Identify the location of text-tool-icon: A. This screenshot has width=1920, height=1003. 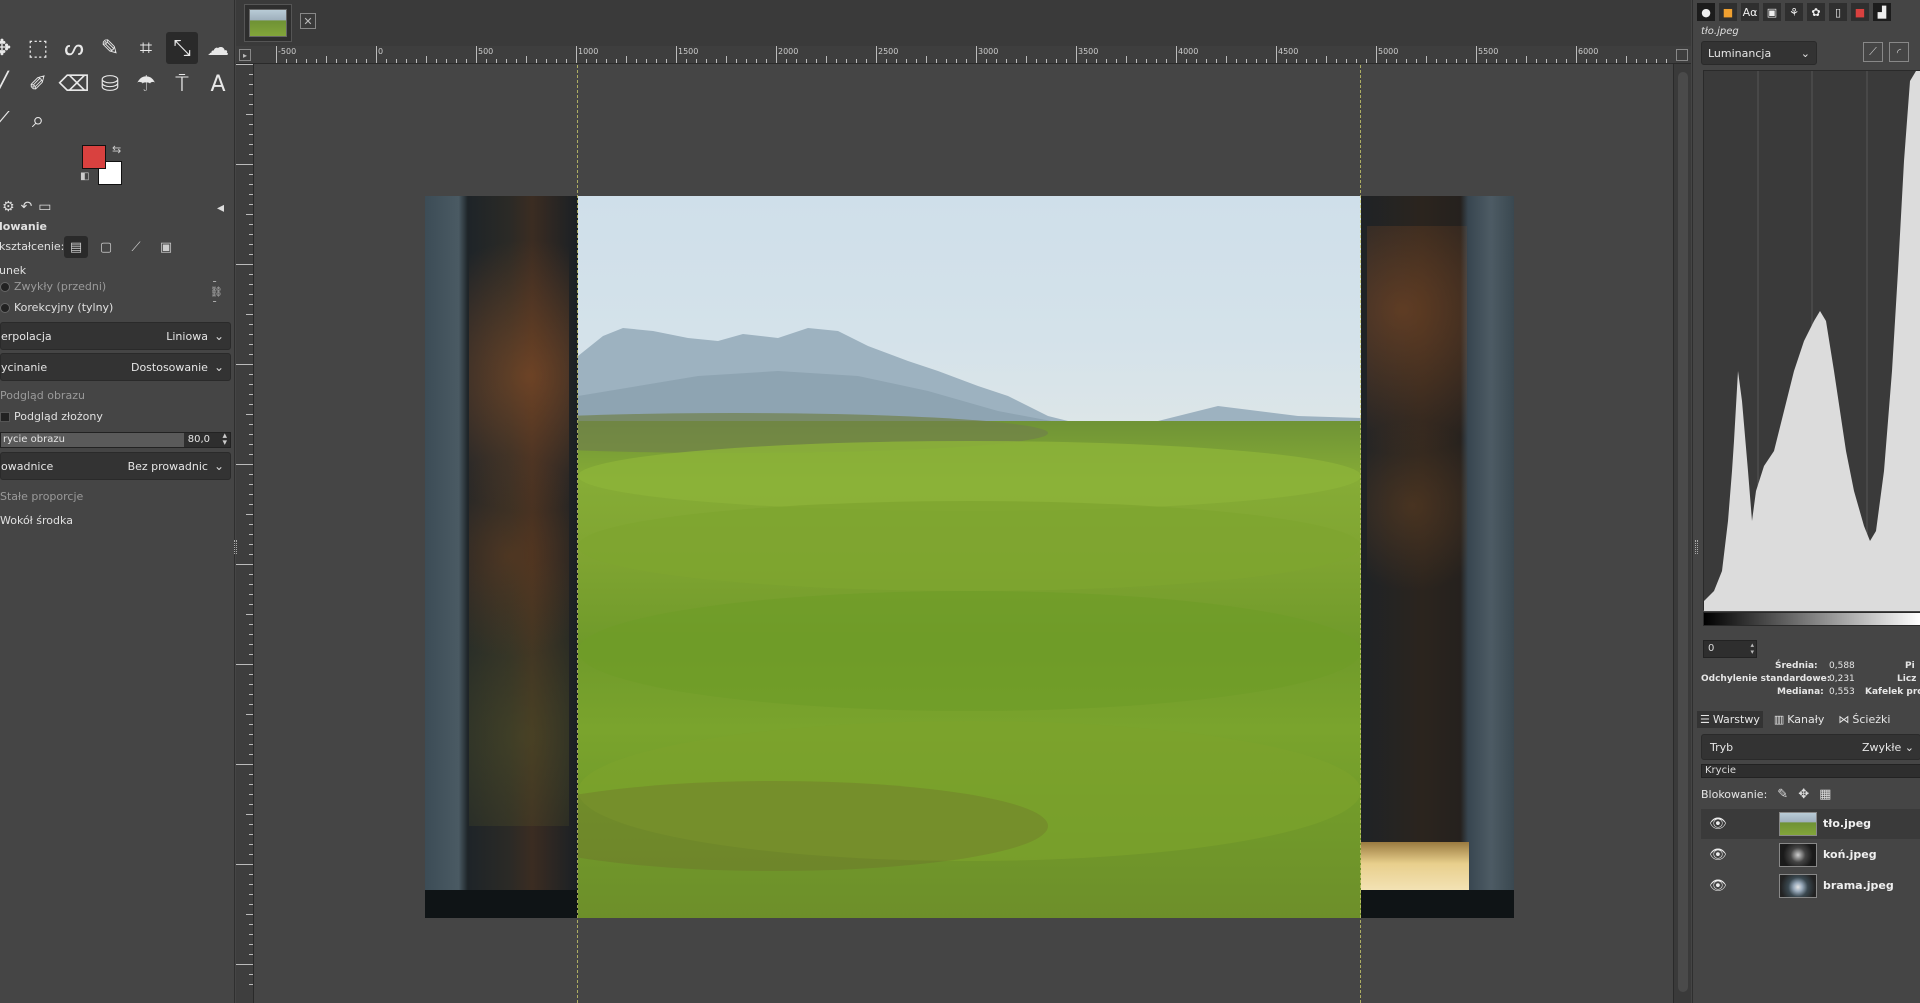
(218, 84).